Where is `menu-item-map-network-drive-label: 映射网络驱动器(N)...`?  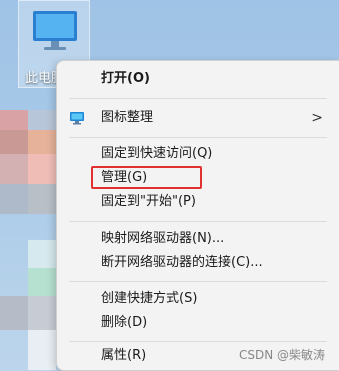
menu-item-map-network-drive-label: 映射网络驱动器(N)... is located at coordinates (163, 238).